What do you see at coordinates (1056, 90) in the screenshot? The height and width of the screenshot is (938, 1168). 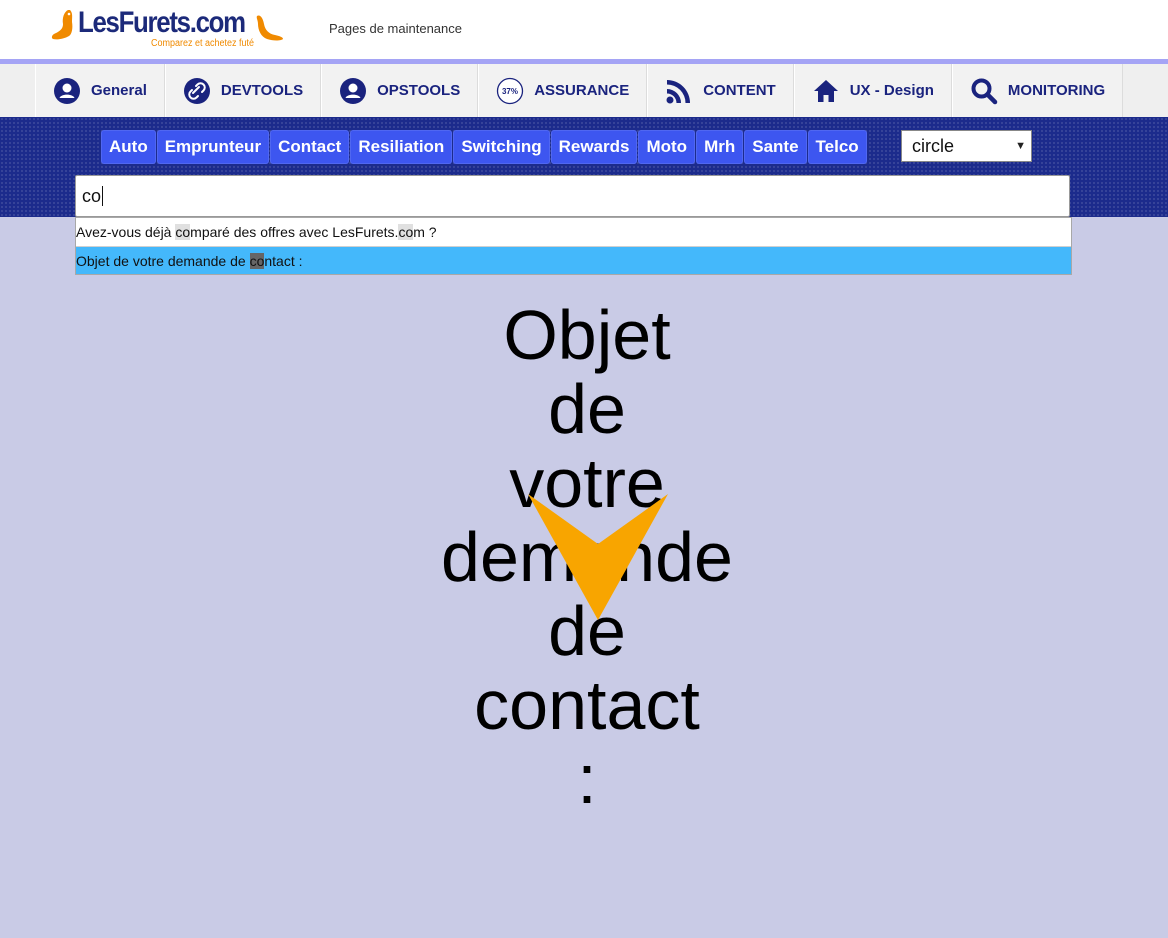 I see `nav-item-label: MONITORING` at bounding box center [1056, 90].